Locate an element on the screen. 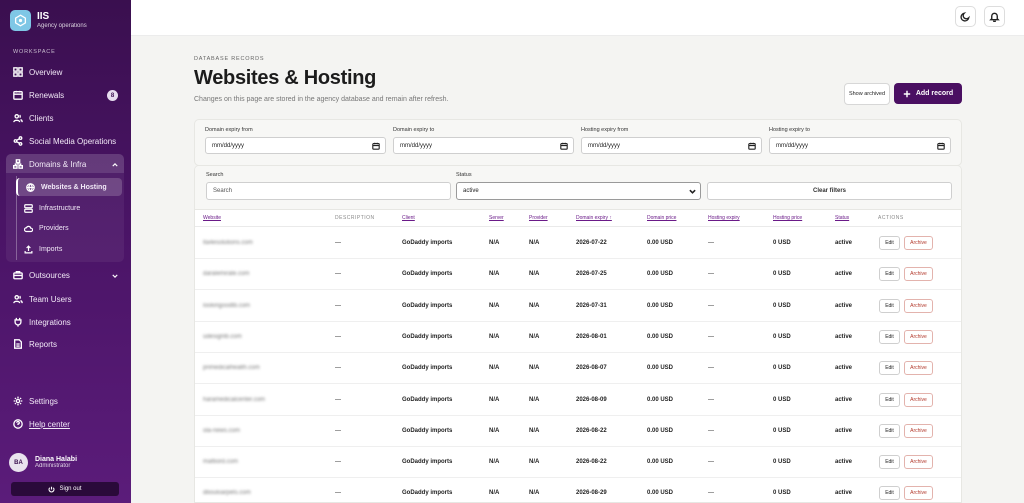 Image resolution: width=1024 pixels, height=503 pixels. column-header-hosting-price: Hosting price is located at coordinates (787, 218).